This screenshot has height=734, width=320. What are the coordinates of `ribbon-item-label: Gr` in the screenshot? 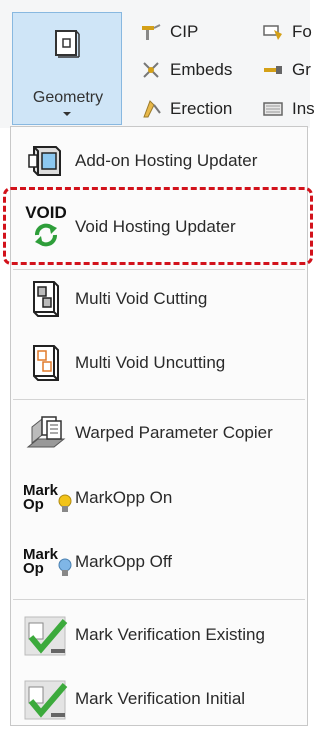 It's located at (301, 69).